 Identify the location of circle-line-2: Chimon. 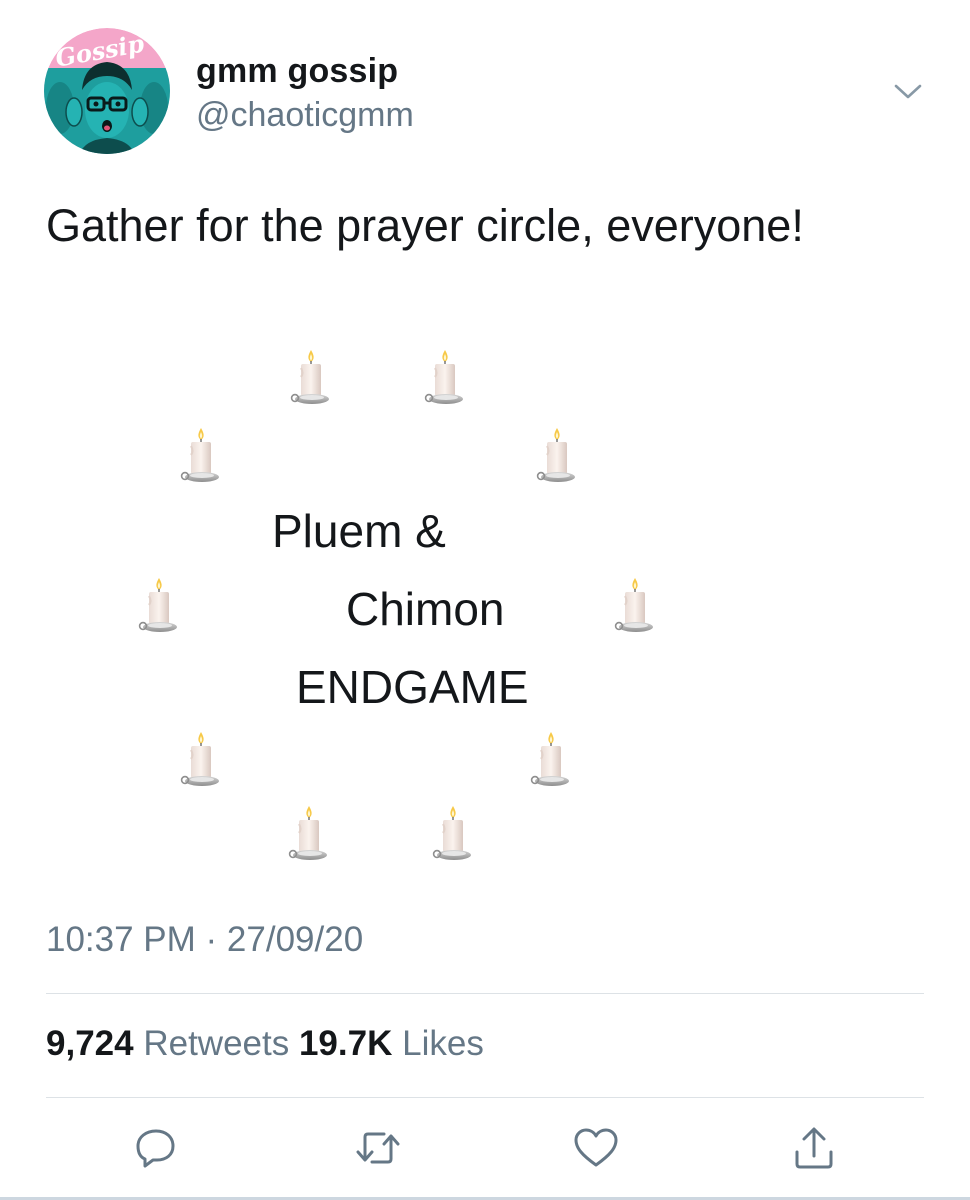
(425, 609).